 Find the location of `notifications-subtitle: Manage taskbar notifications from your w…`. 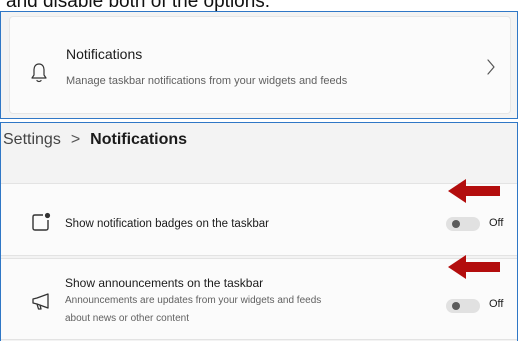

notifications-subtitle: Manage taskbar notifications from your w… is located at coordinates (207, 81).